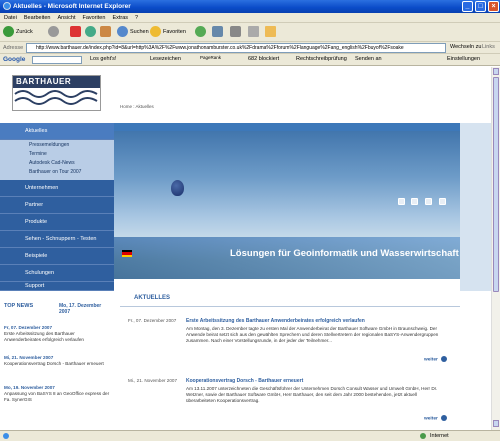 The width and height of the screenshot is (500, 441). Describe the element at coordinates (321, 59) in the screenshot. I see `spellcheck-button: Rechtschreibprüfung` at that location.